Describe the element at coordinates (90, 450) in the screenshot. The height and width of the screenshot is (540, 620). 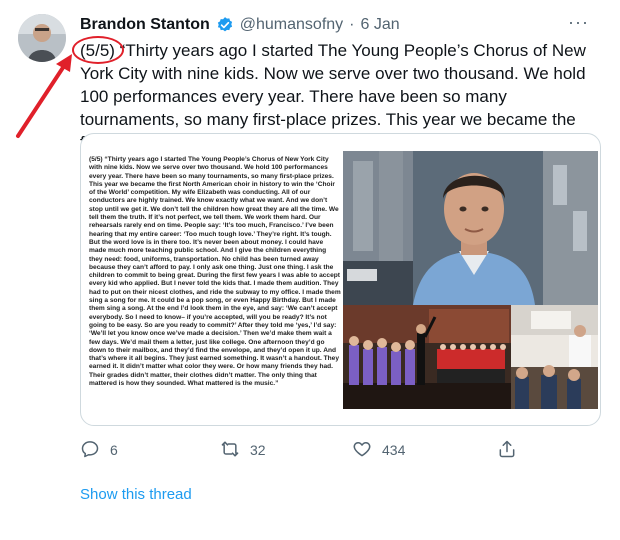
I see `reply-icon` at that location.